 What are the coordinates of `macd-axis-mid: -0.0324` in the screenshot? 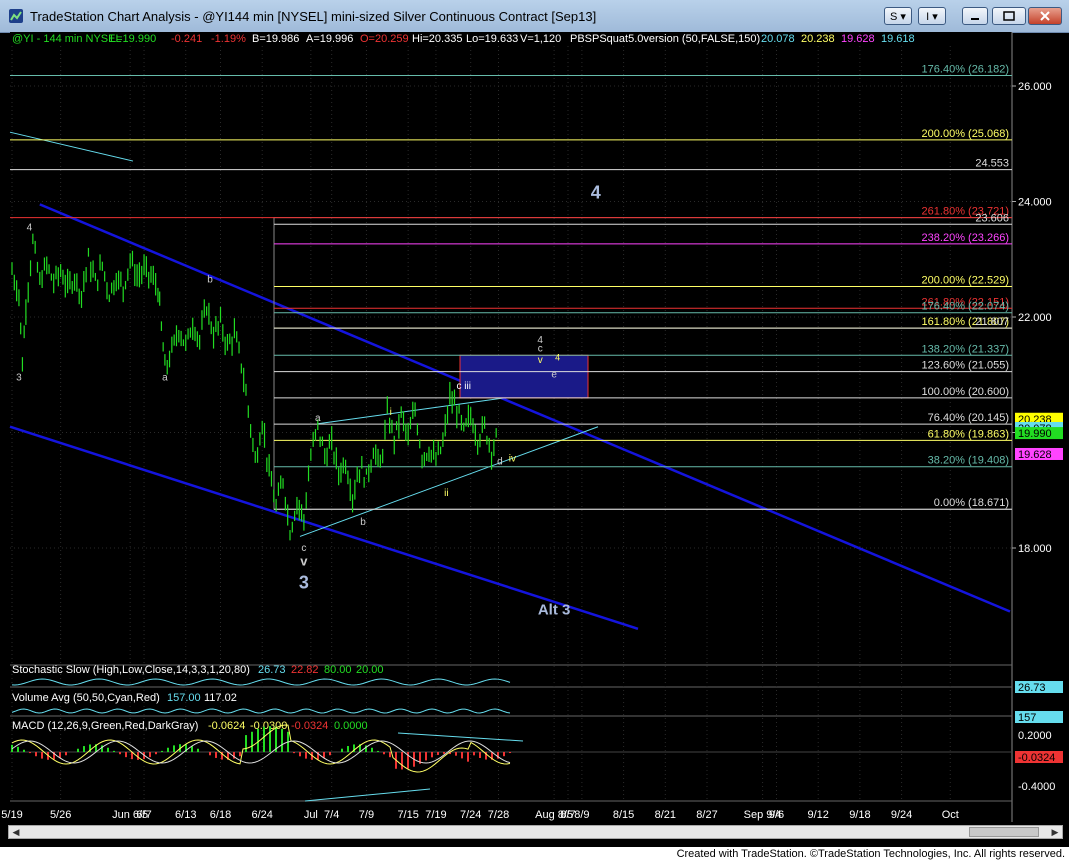 It's located at (1036, 758).